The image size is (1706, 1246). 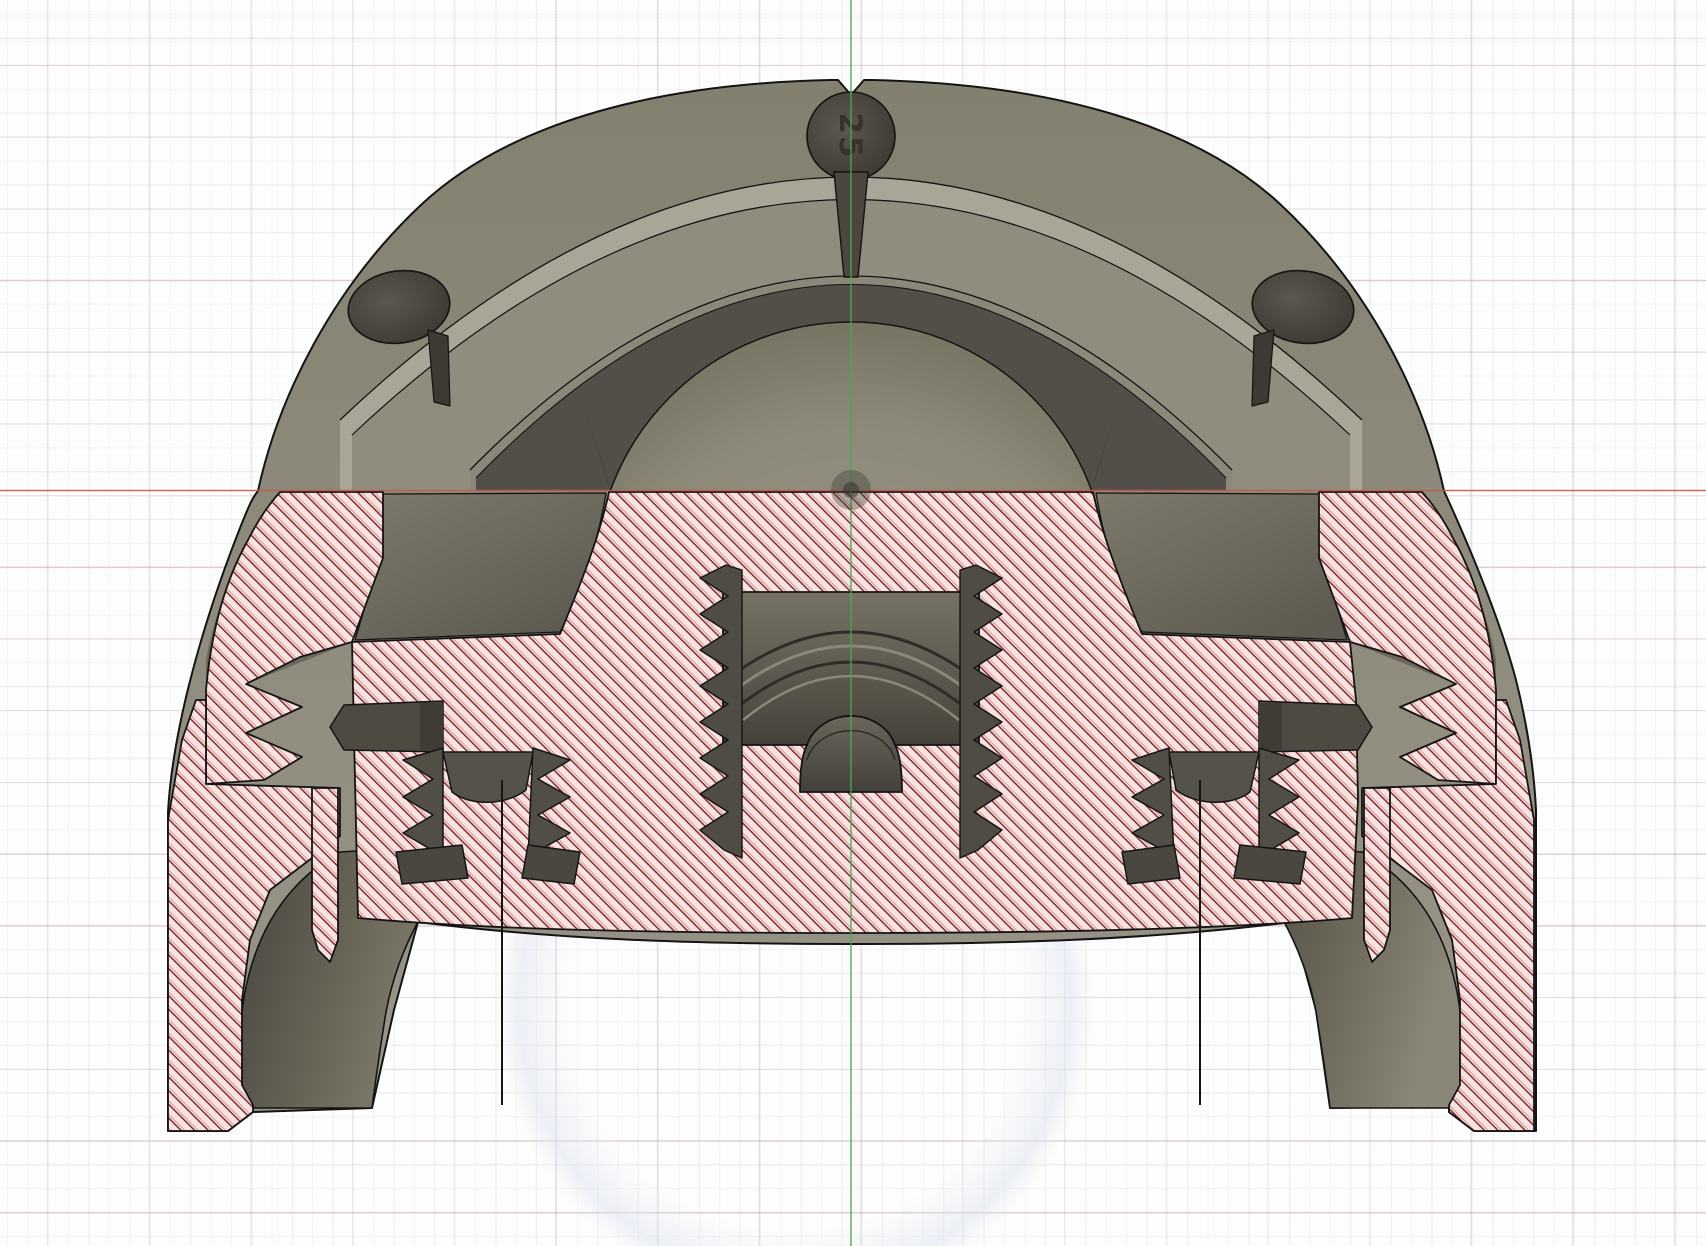 I want to click on section-right-column, so click(x=1377, y=875).